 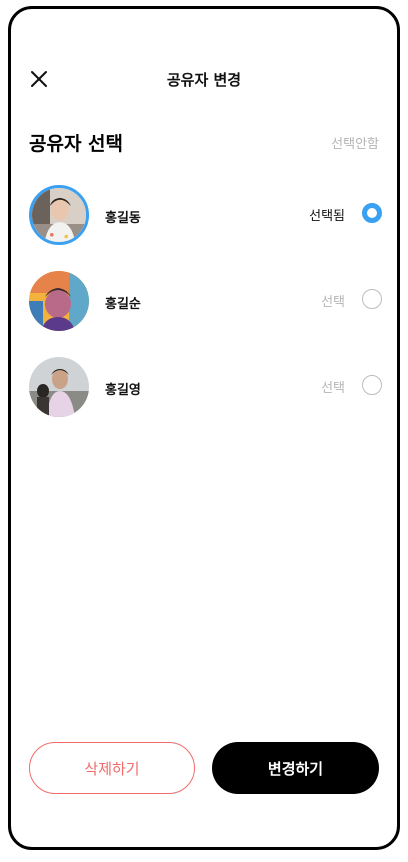 What do you see at coordinates (123, 304) in the screenshot?
I see `sharer-name: 홍길순` at bounding box center [123, 304].